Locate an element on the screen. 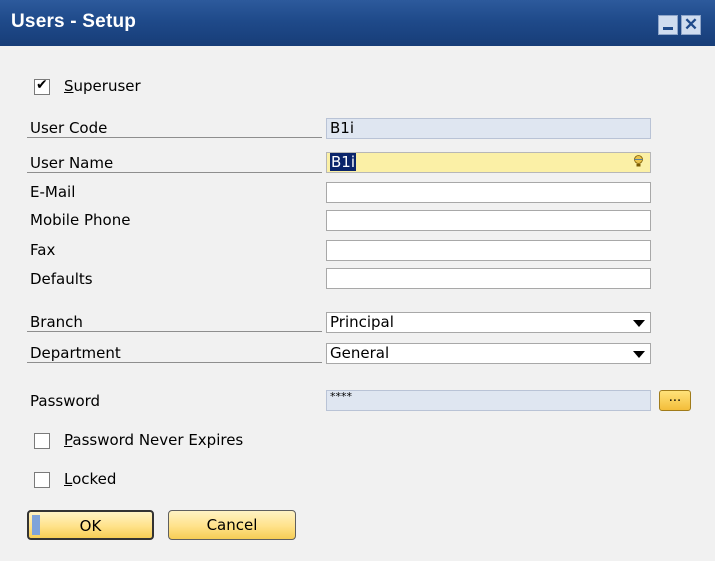  title-bar: Users - Setup ✕ is located at coordinates (357, 23).